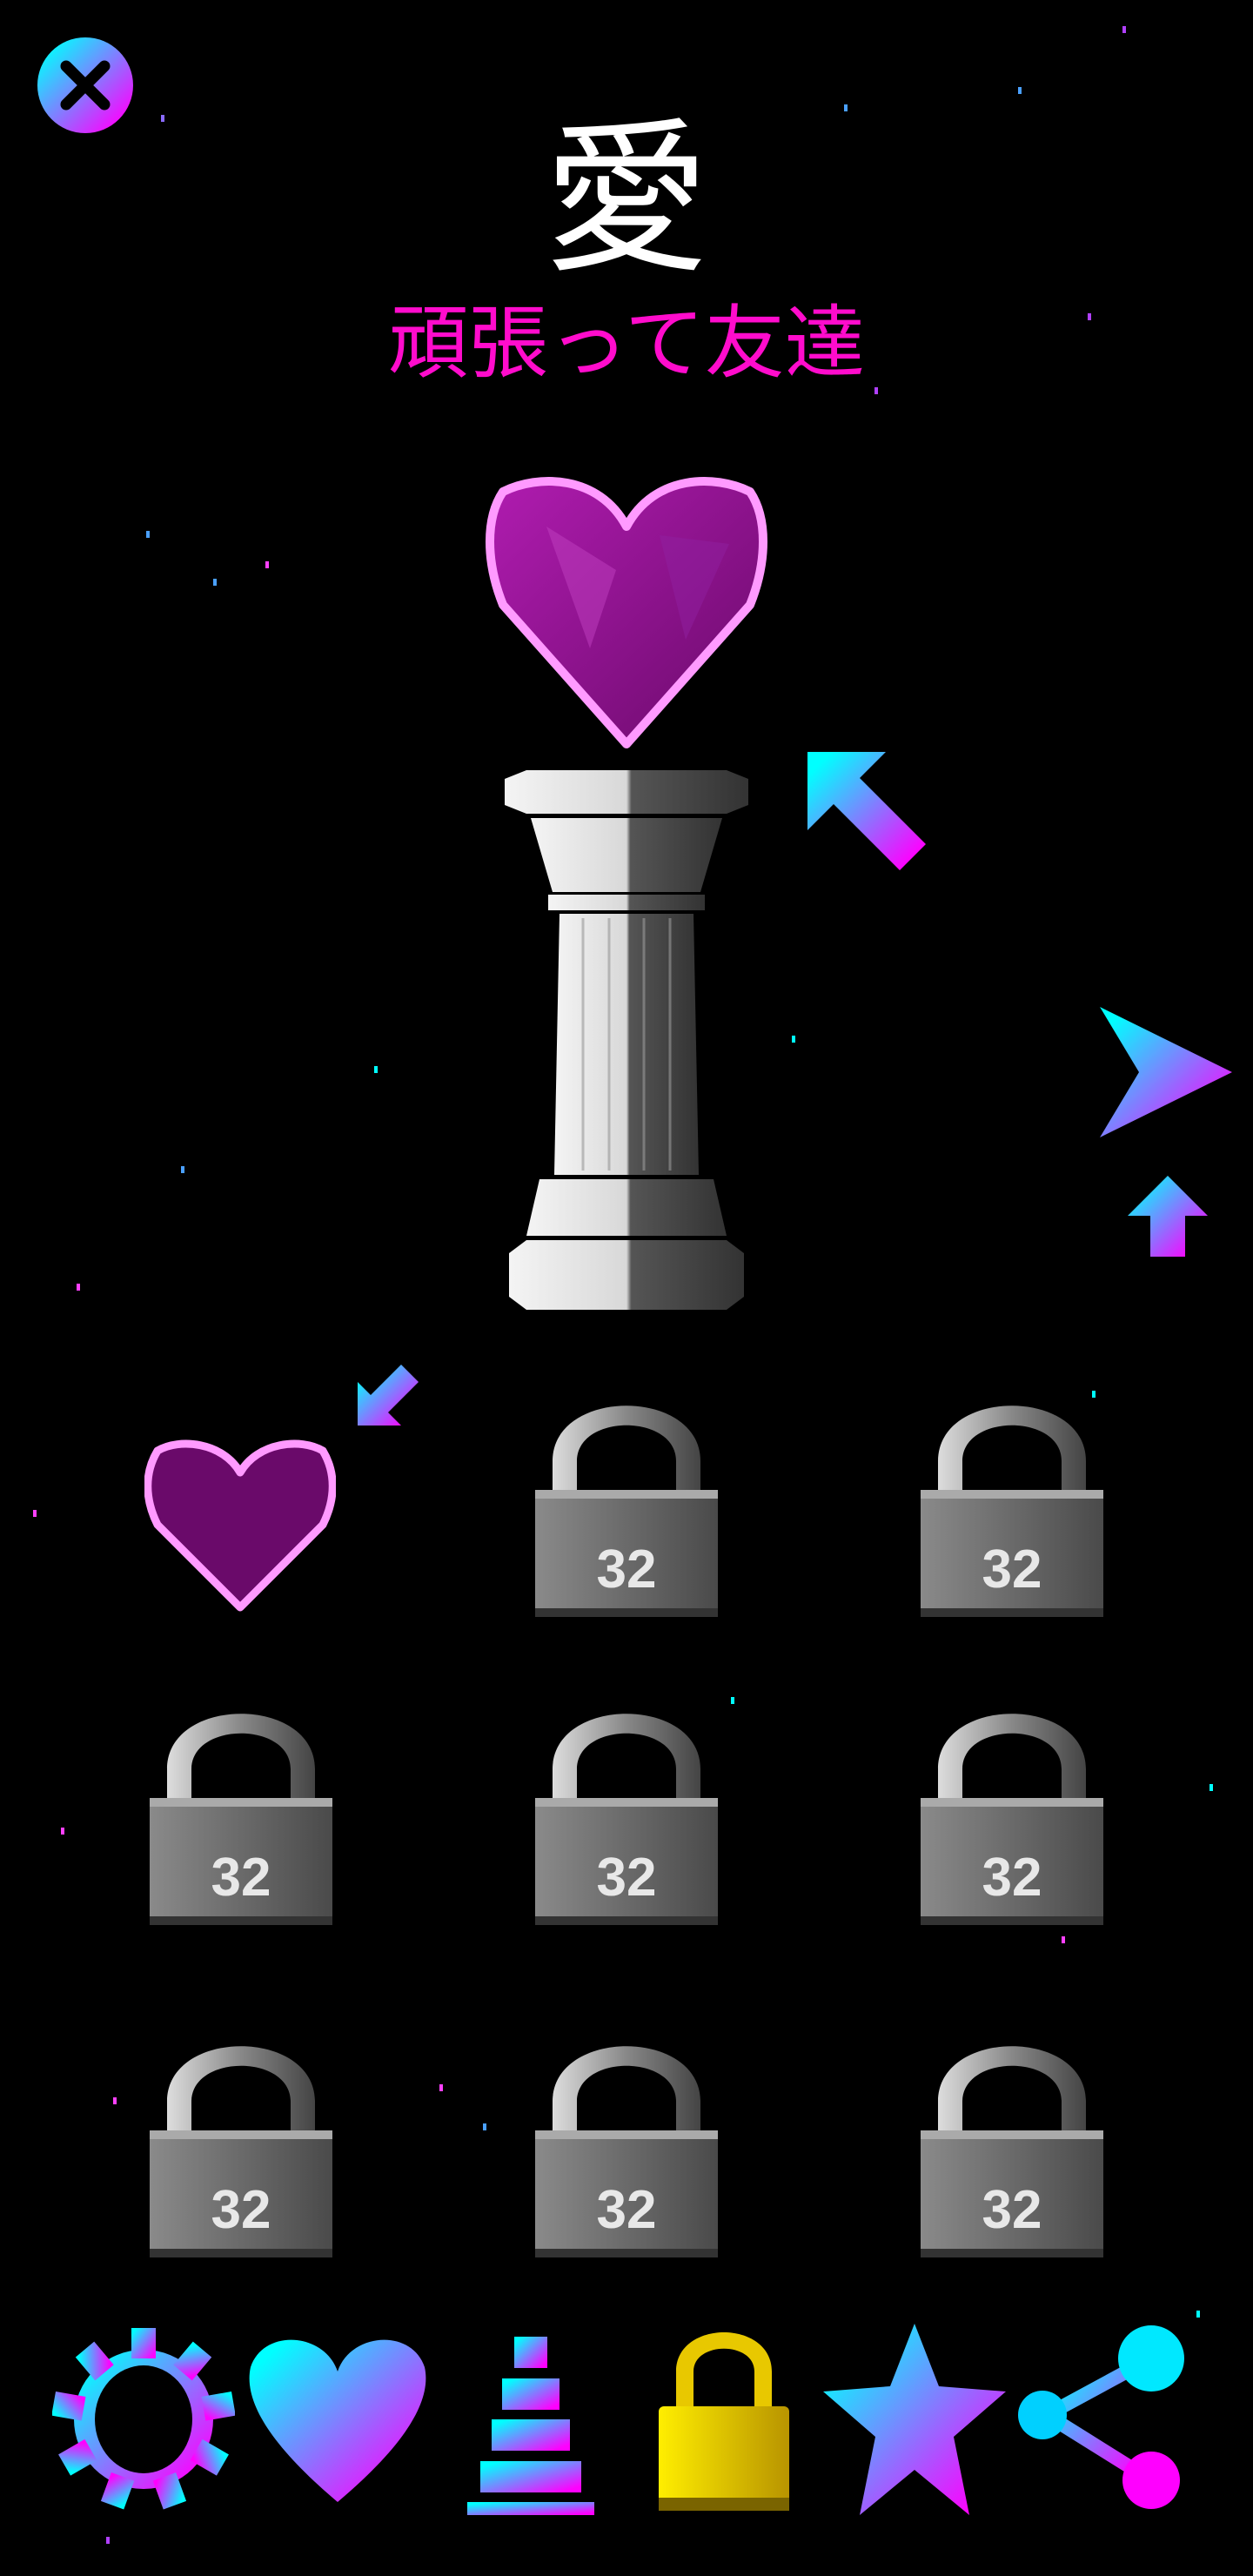 The width and height of the screenshot is (1253, 2576). I want to click on star-icon, so click(914, 2419).